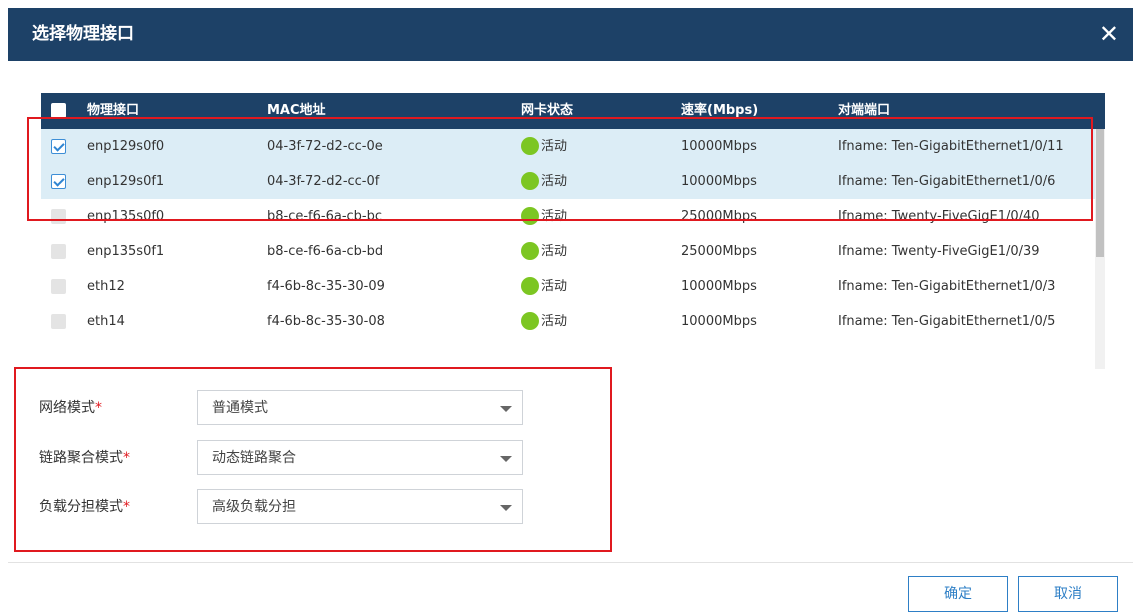  Describe the element at coordinates (360, 457) in the screenshot. I see `link-aggregation-select: 动态链路聚合` at that location.